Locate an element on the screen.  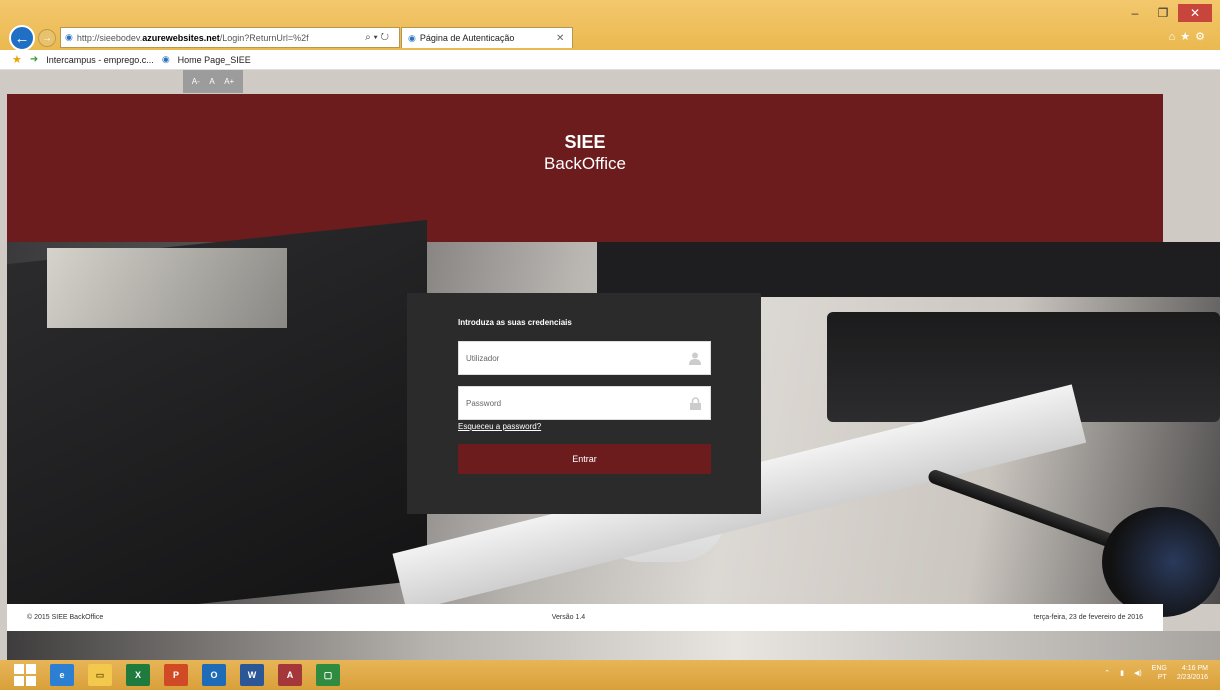
settings-gear-icon: ⚙ is located at coordinates (1202, 37).